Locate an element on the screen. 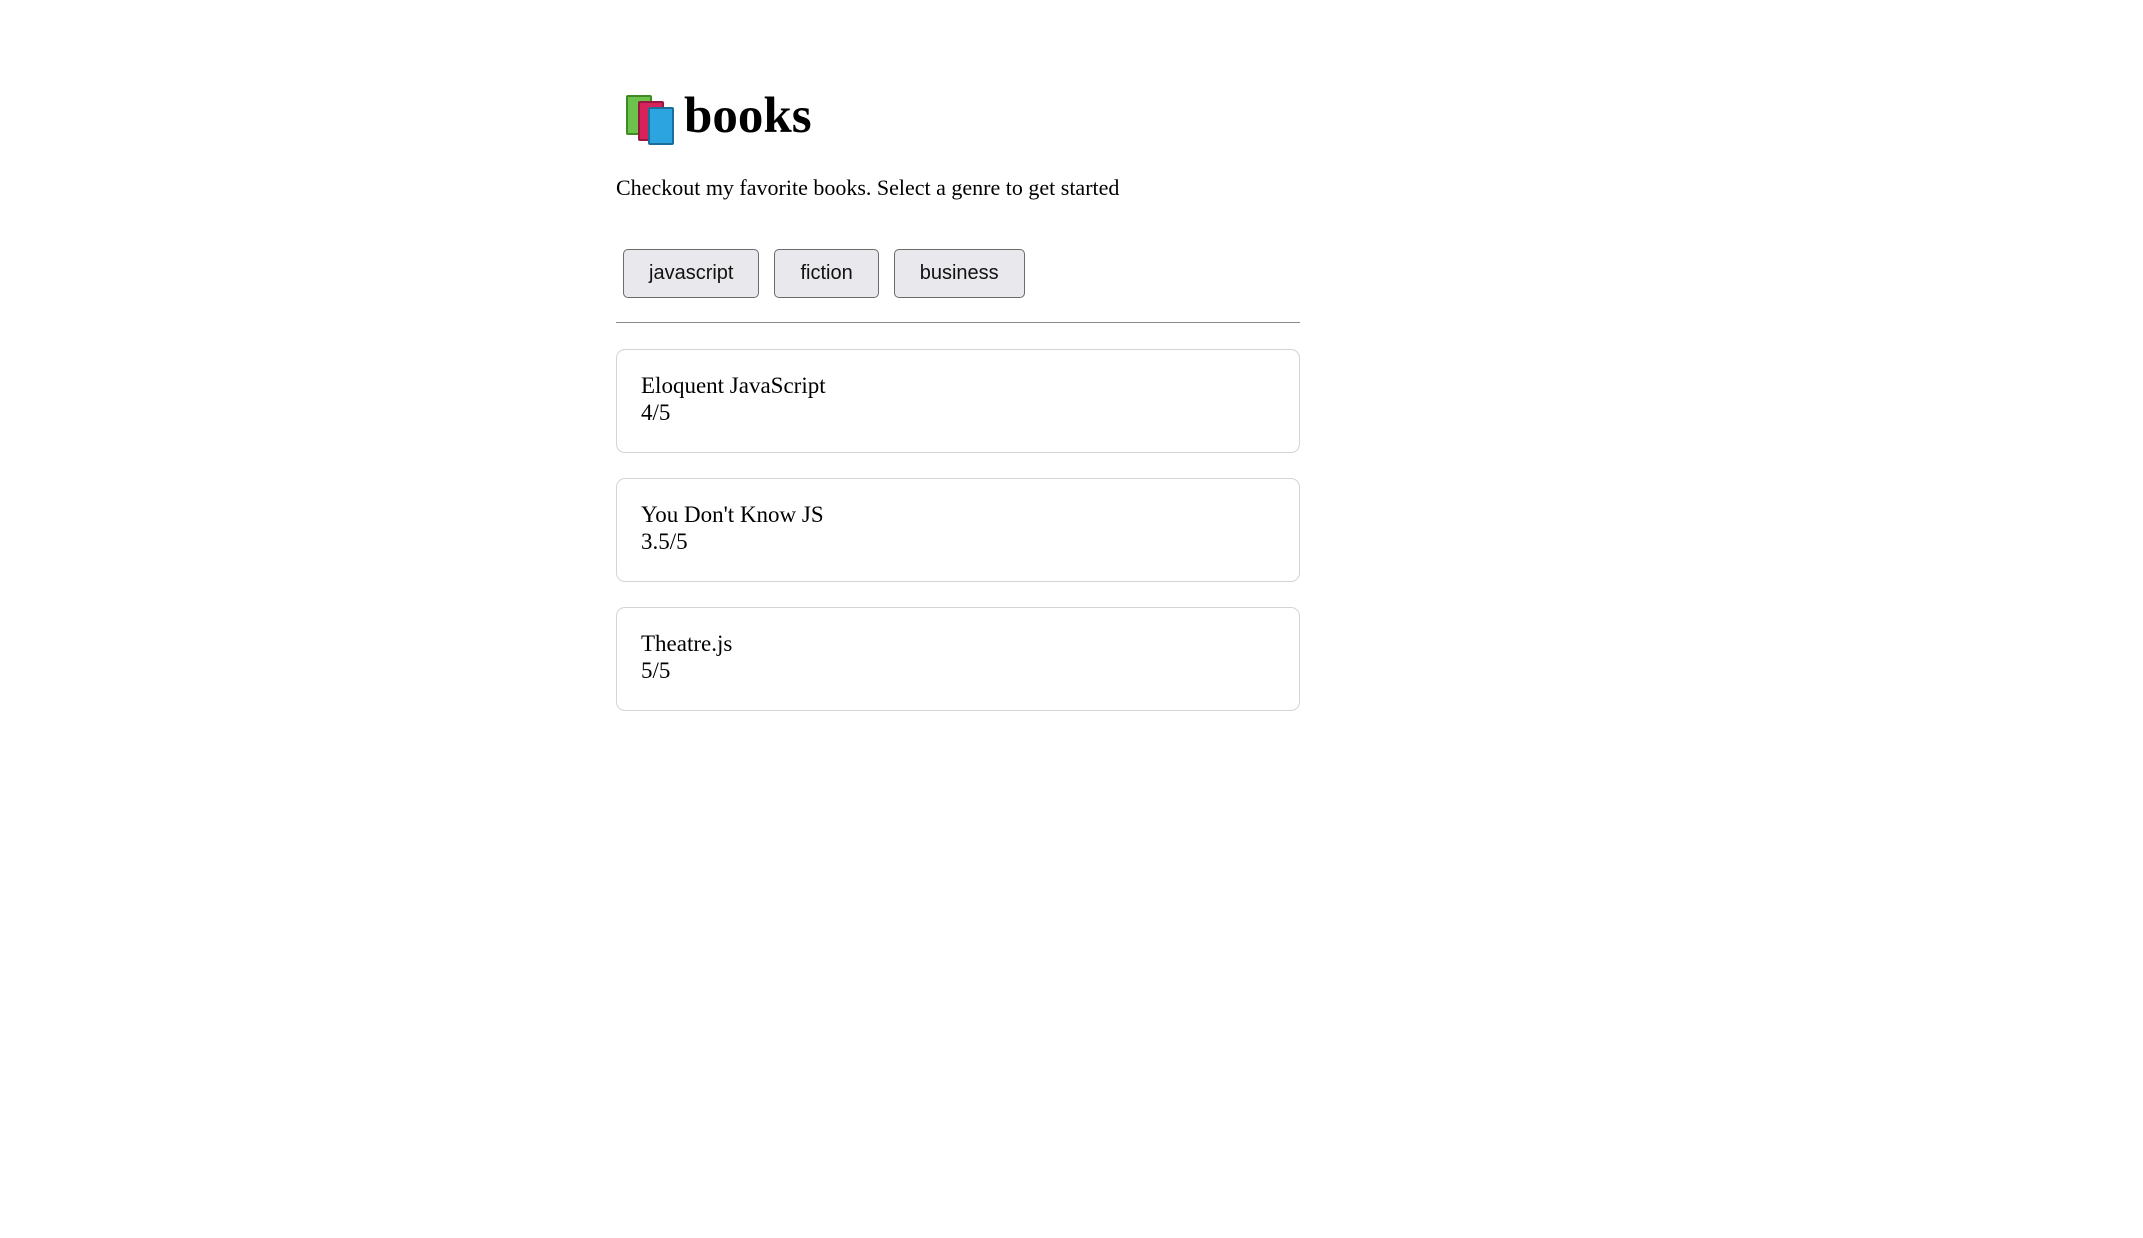 Image resolution: width=2143 pixels, height=1238 pixels. book-card: You Don't Know JS 3.5/5 is located at coordinates (958, 530).